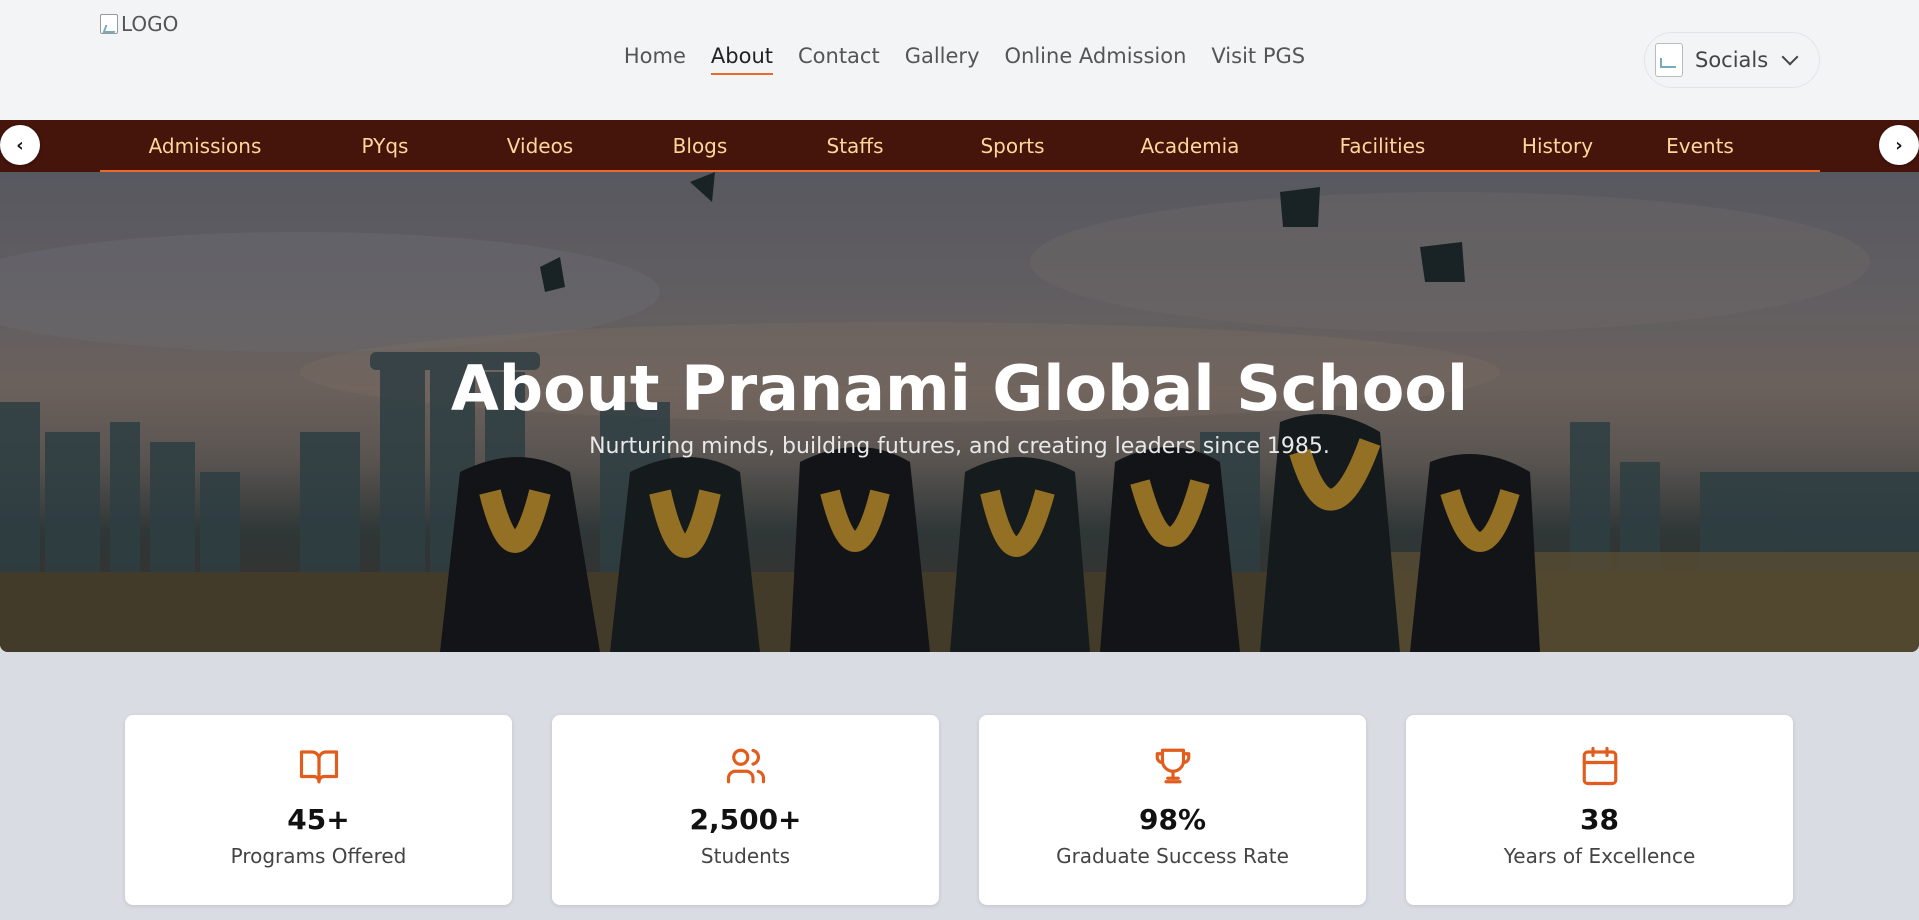 This screenshot has width=1919, height=920. What do you see at coordinates (1599, 819) in the screenshot?
I see `stat-value: 38` at bounding box center [1599, 819].